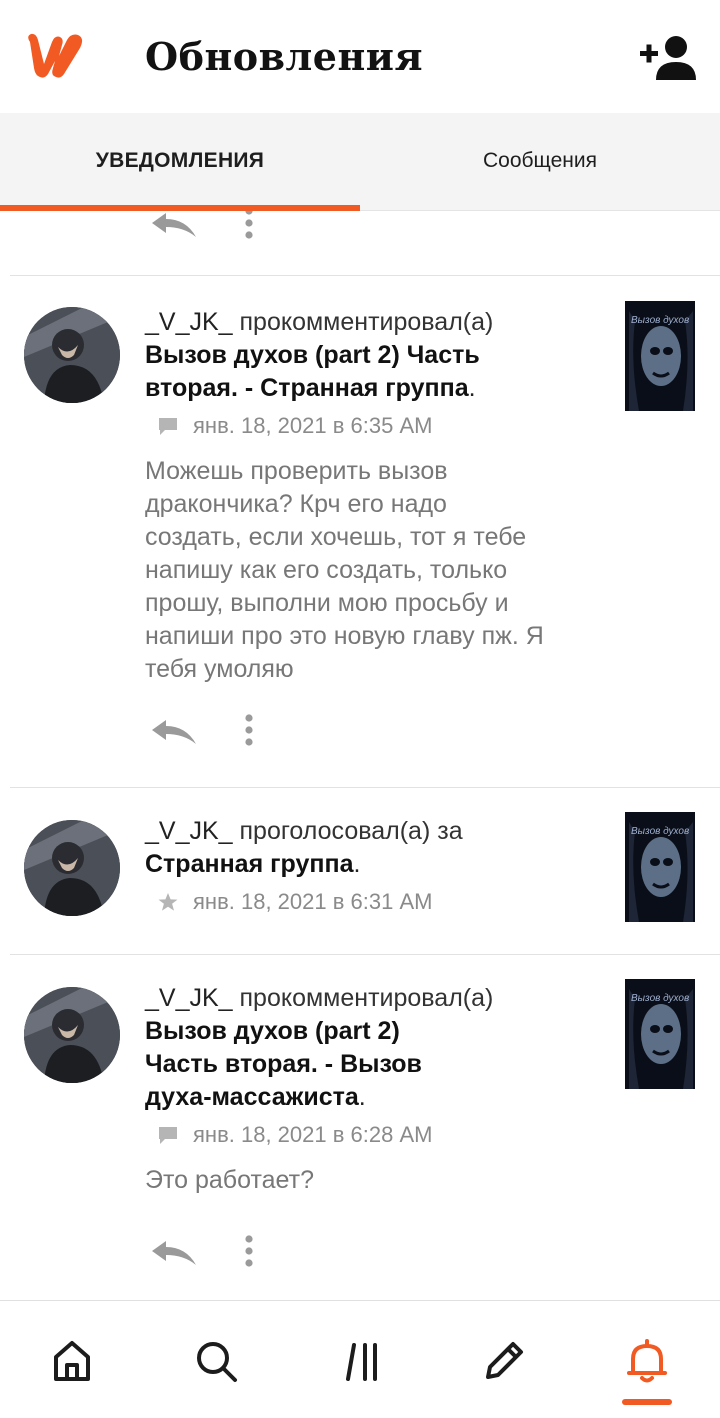 This screenshot has width=720, height=1418. Describe the element at coordinates (307, 388) in the screenshot. I see `story-title-line: вторая. - Странная группа` at that location.